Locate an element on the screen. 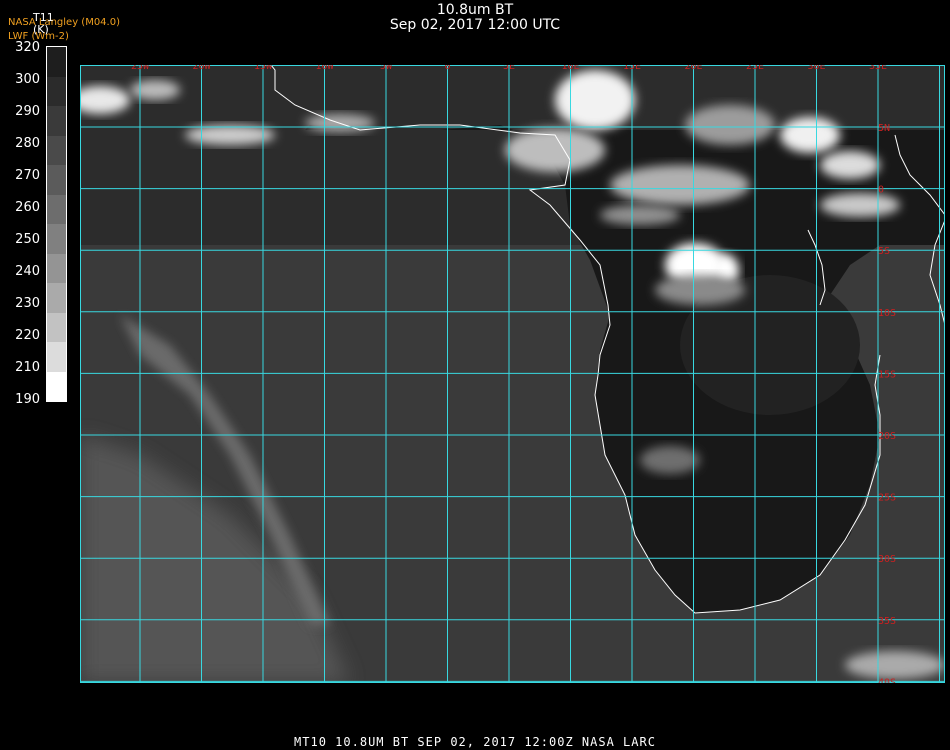  colorbar-tick-label: 190 is located at coordinates (27, 399).